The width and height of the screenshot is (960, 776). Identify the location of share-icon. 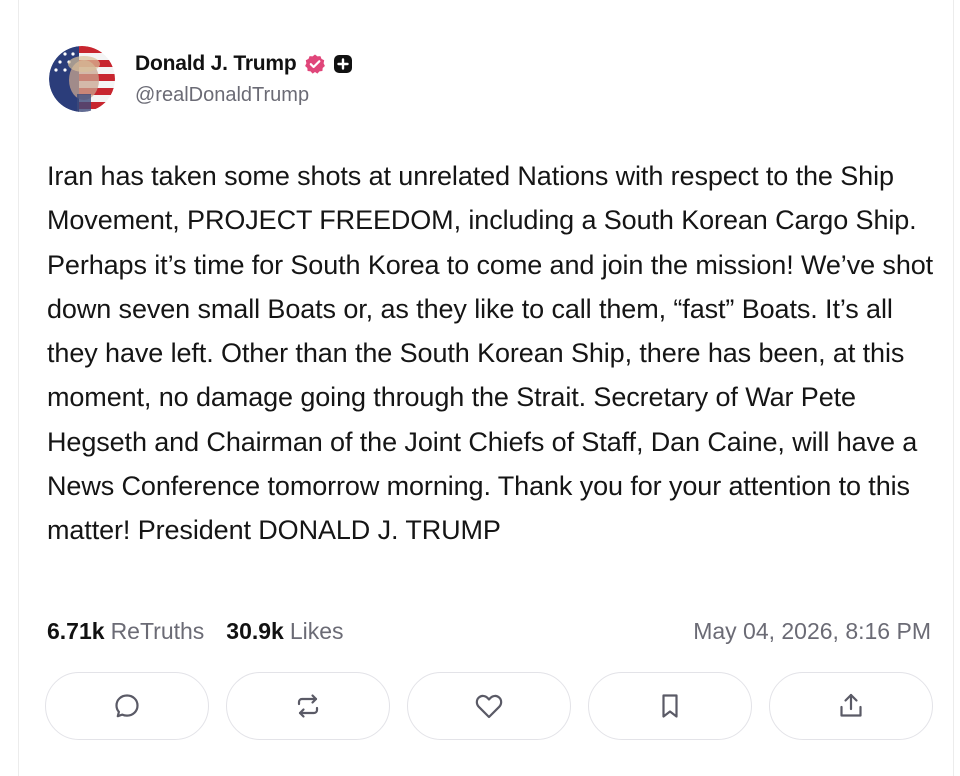
(851, 706).